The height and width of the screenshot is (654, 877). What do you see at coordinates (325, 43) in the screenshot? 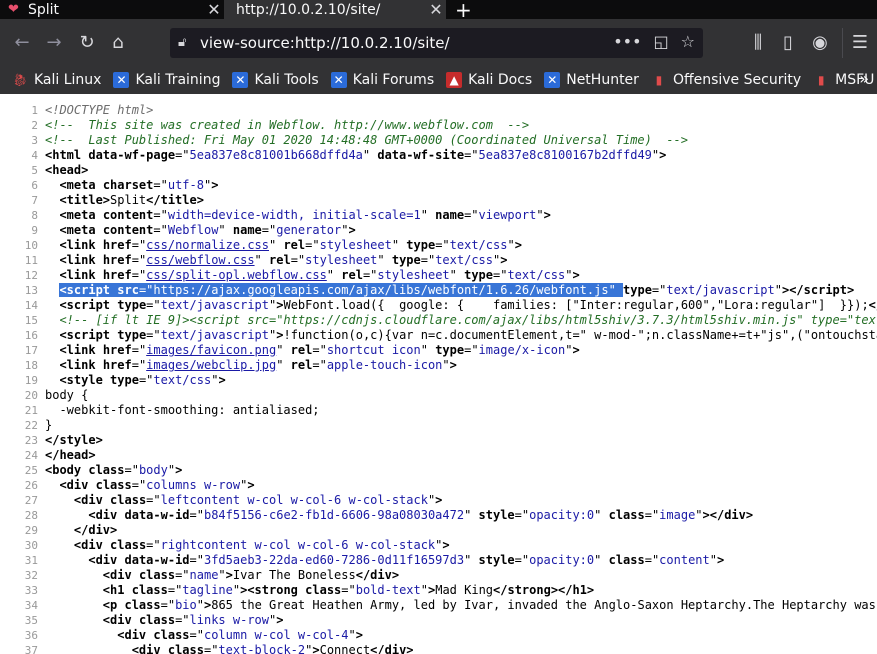
I see `url-text: view-source:http://10.0.2.10/site/` at bounding box center [325, 43].